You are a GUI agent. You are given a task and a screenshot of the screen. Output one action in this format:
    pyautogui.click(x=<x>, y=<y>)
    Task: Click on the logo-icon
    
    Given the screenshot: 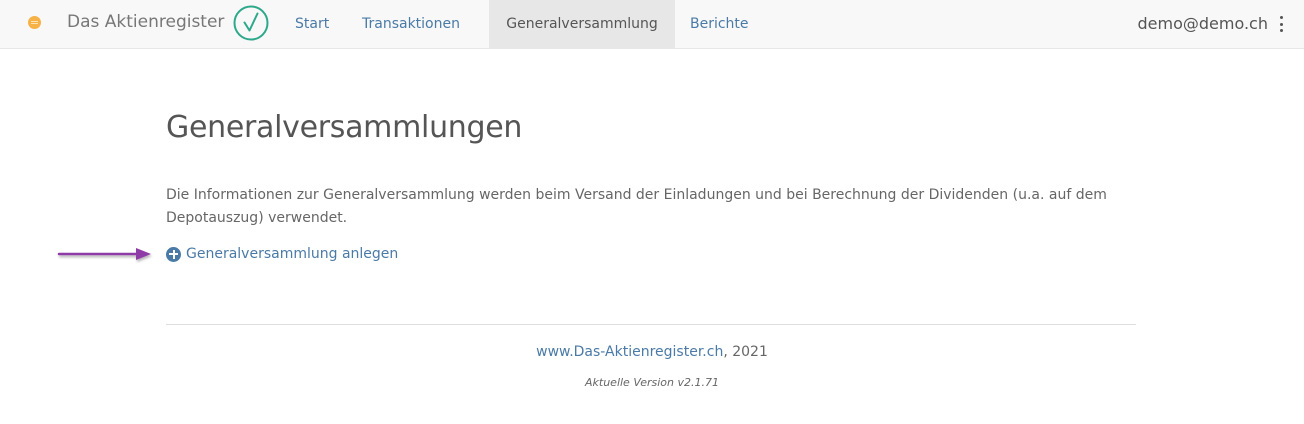 What is the action you would take?
    pyautogui.click(x=34, y=22)
    